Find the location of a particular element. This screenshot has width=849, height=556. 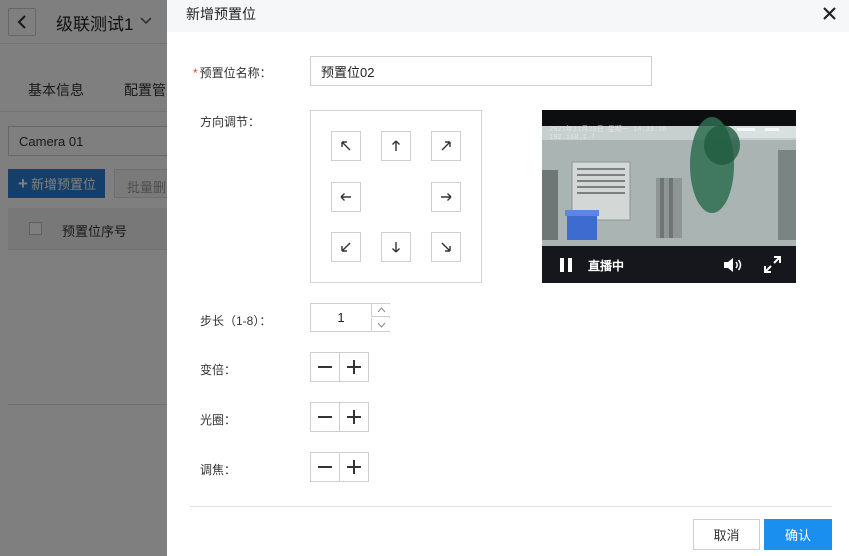

preset-name-label: * 预置位名称： is located at coordinates (232, 72).